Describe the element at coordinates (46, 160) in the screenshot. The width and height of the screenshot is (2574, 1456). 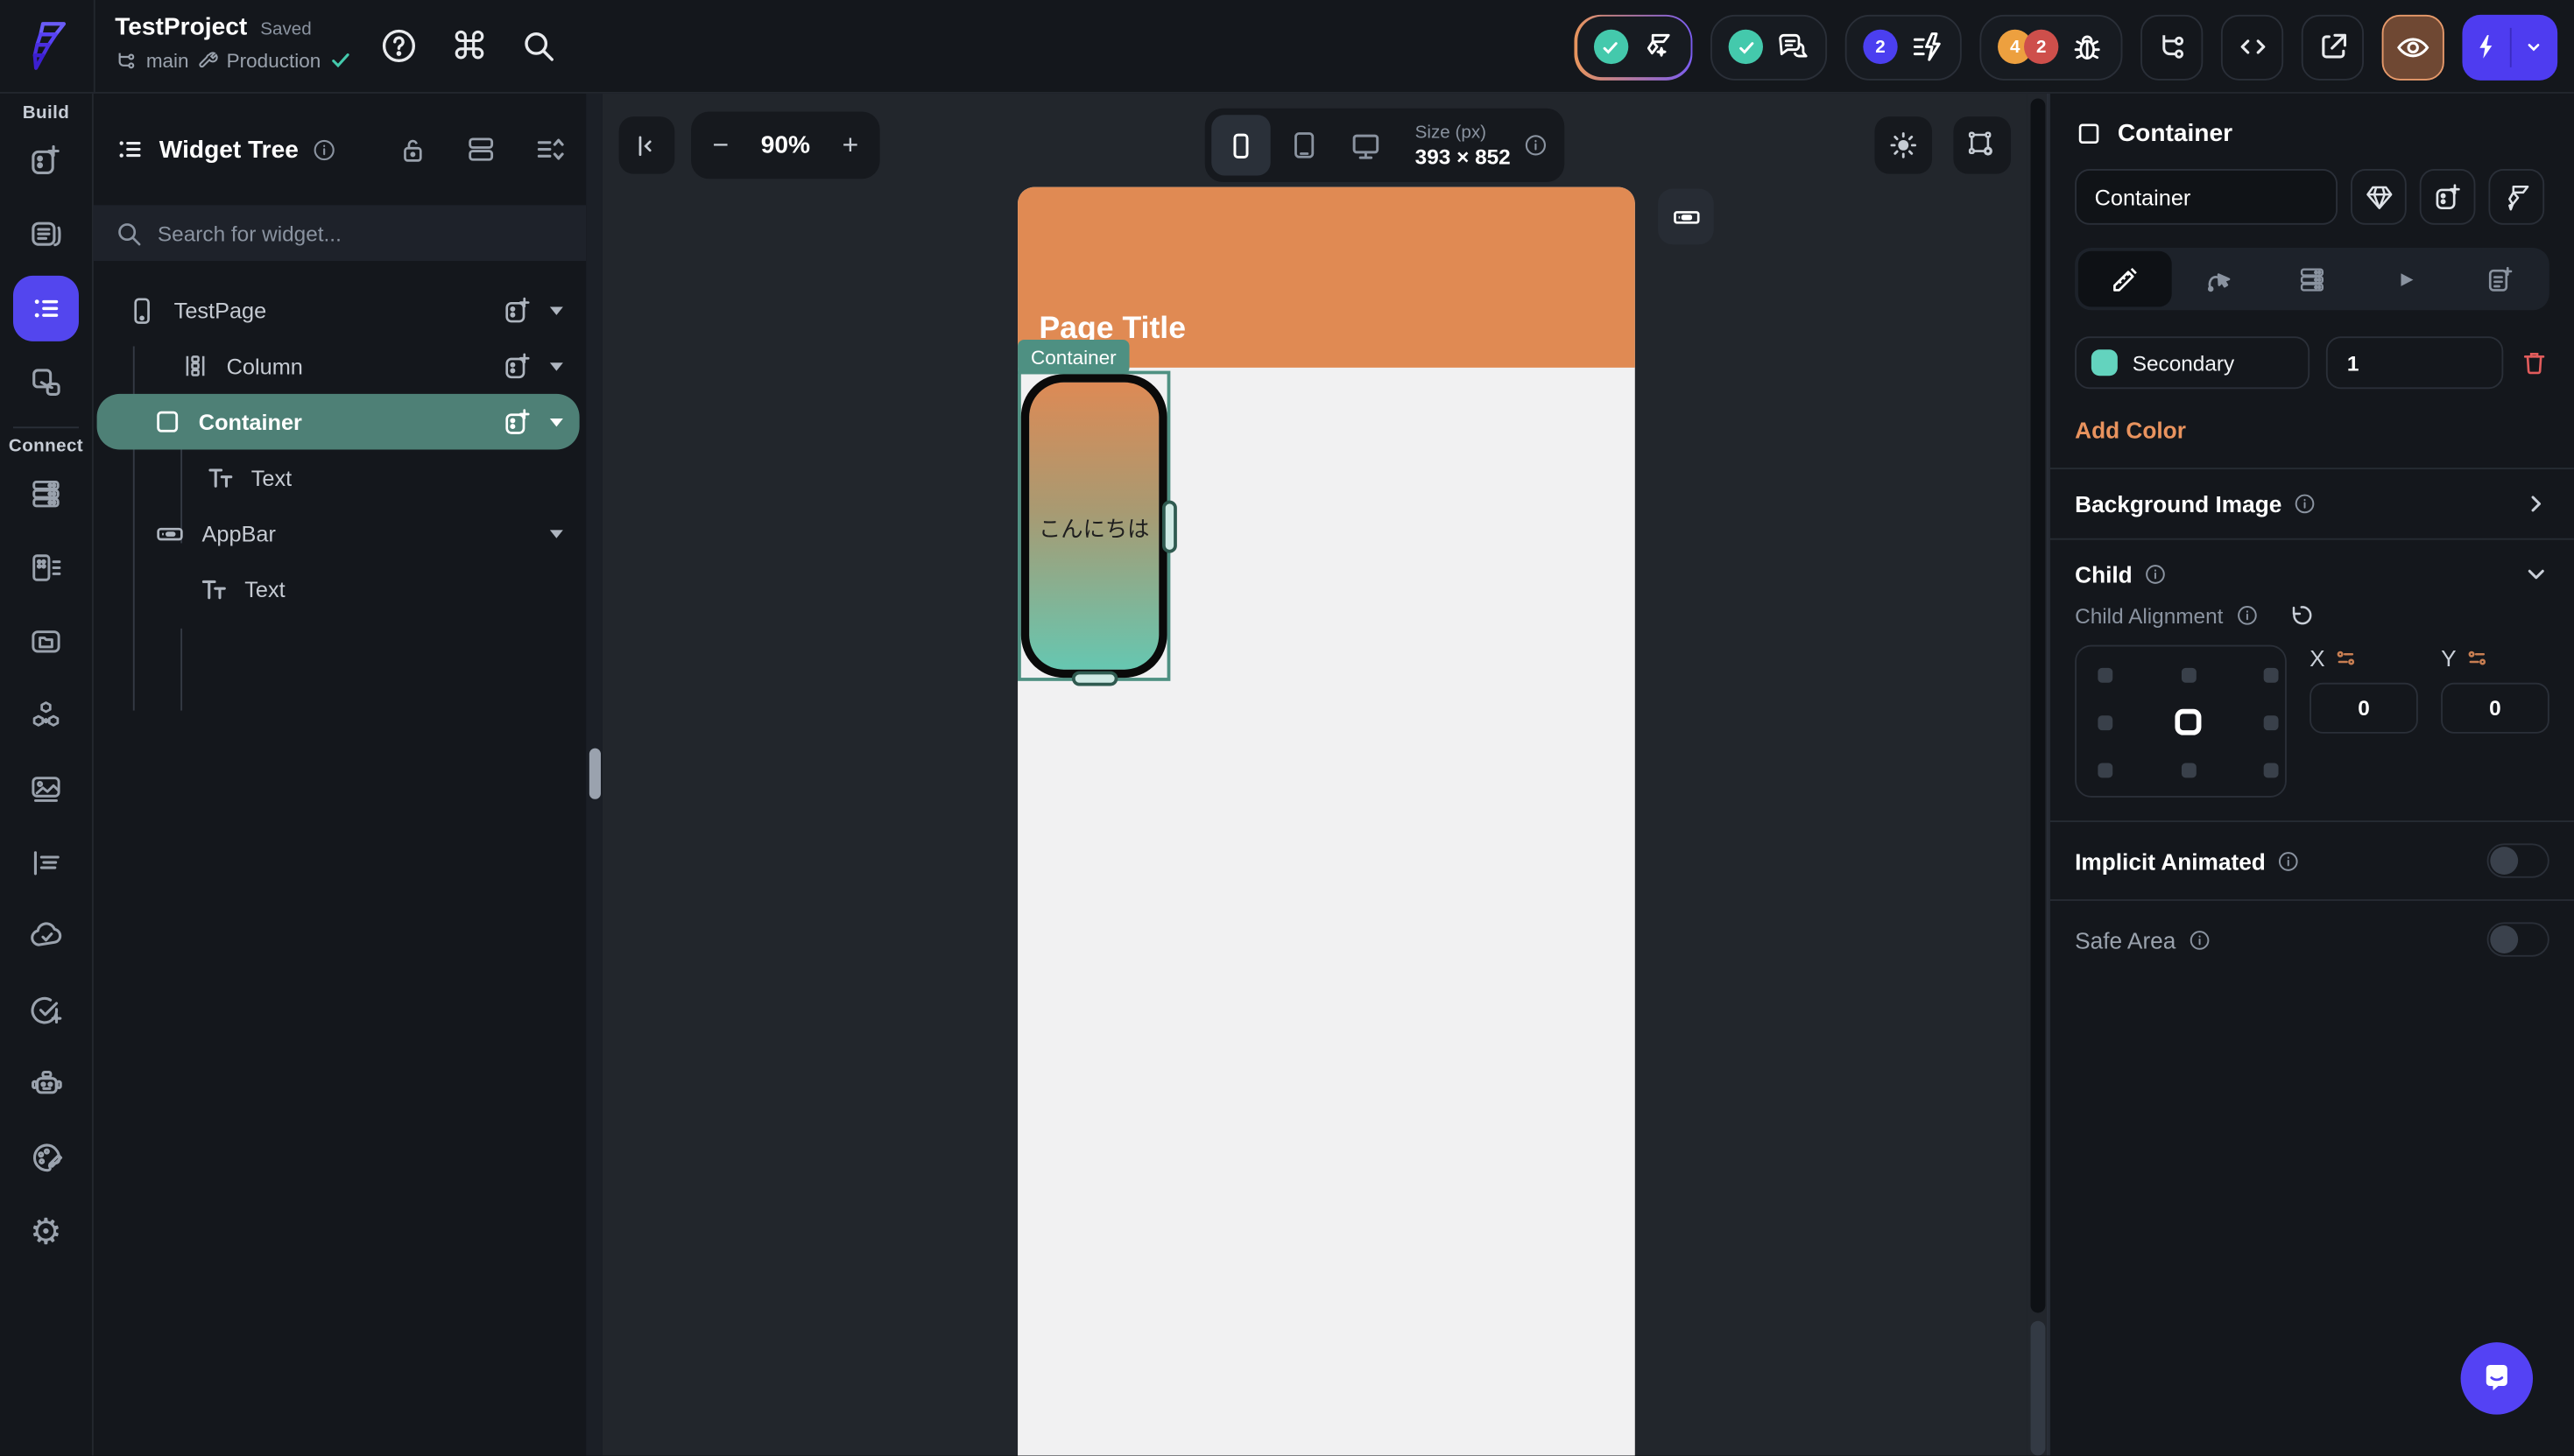
I see `sidebar-item-add-widget` at that location.